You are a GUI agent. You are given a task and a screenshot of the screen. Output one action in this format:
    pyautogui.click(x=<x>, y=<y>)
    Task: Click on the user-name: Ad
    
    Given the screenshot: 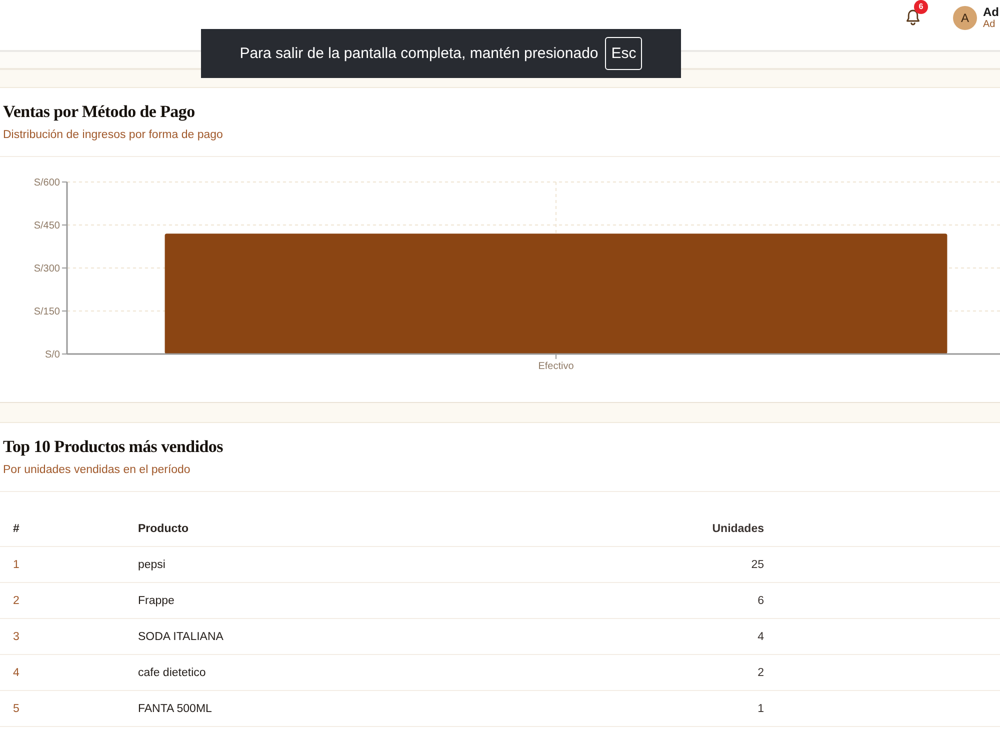 What is the action you would take?
    pyautogui.click(x=991, y=12)
    